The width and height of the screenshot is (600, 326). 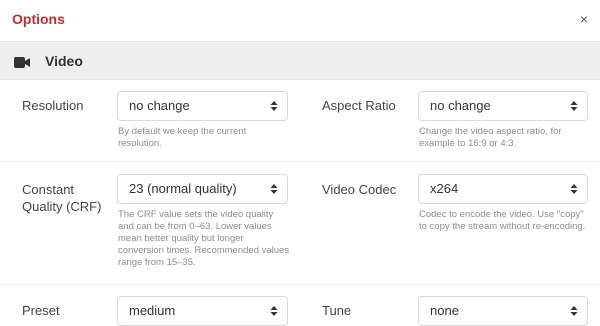 I want to click on crf-label: Constant Quality (CRF), so click(x=62, y=198).